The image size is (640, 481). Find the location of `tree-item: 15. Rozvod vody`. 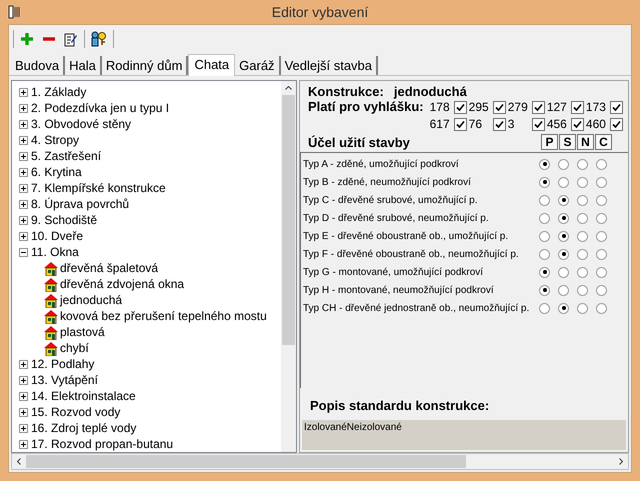

tree-item: 15. Rozvod vody is located at coordinates (75, 412).